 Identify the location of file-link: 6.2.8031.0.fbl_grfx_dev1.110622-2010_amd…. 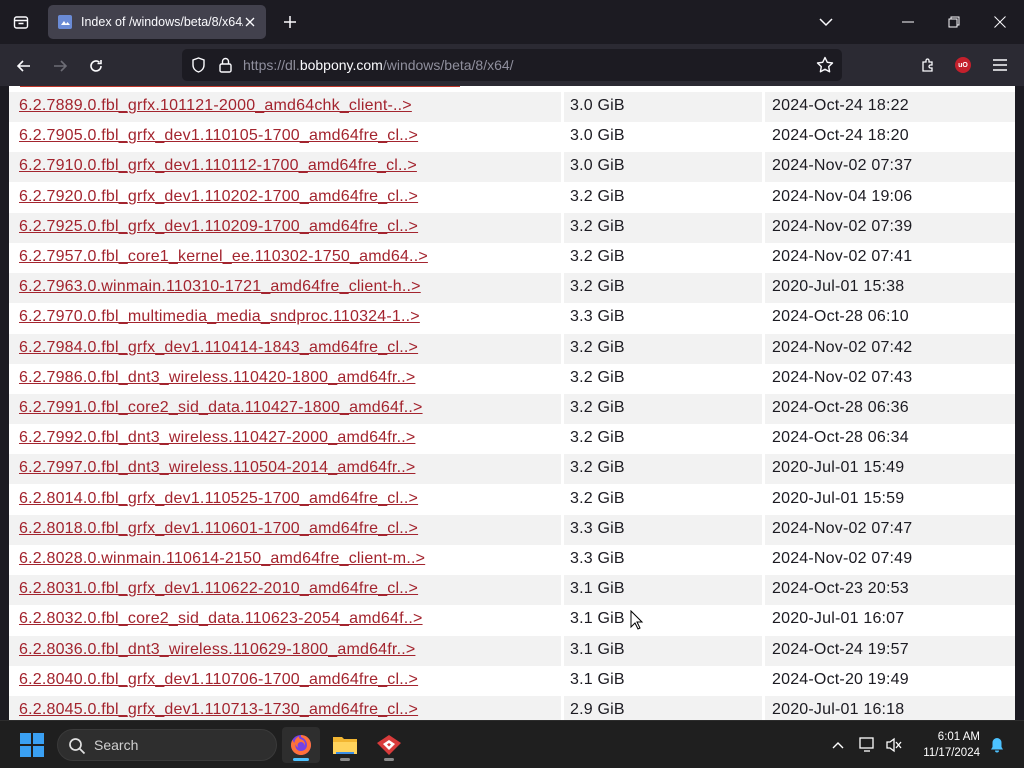
(218, 589).